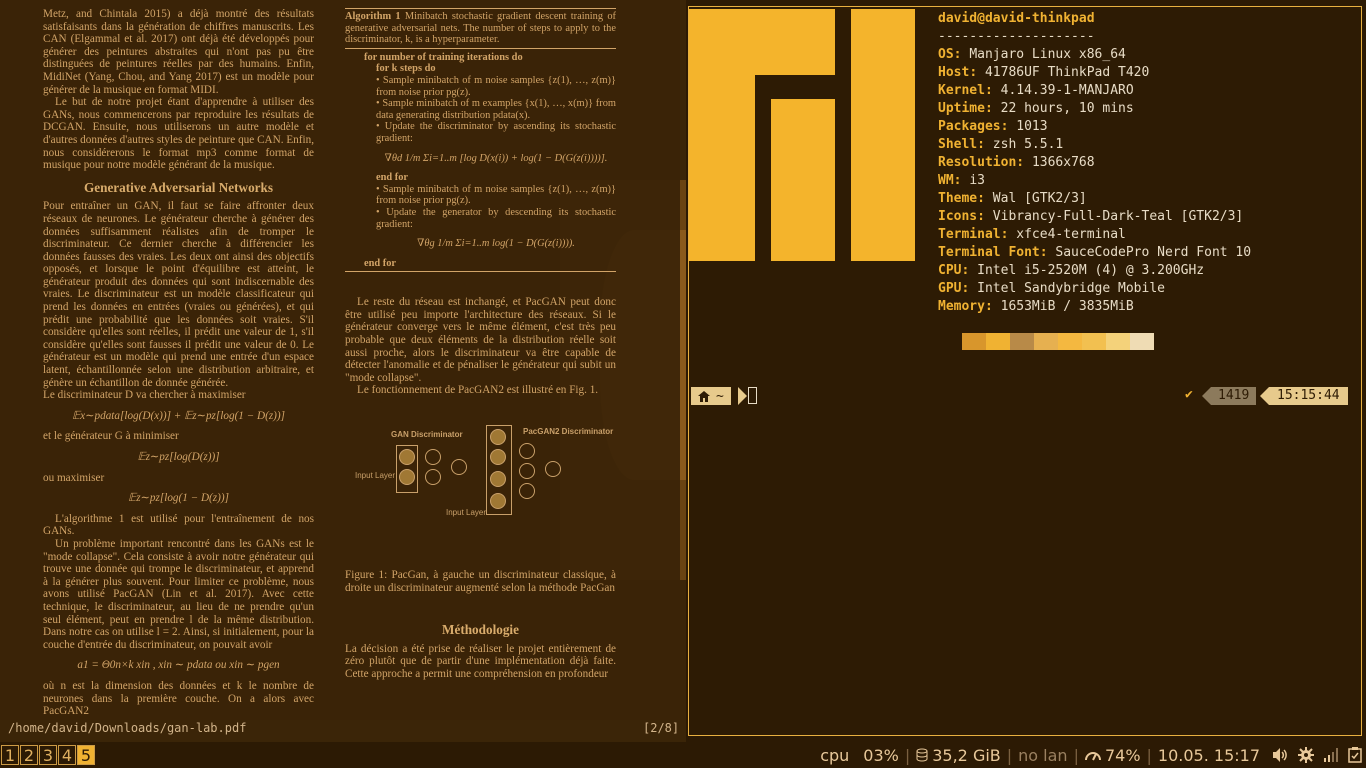 This screenshot has width=1366, height=768. I want to click on clipboard-icon, so click(1355, 755).